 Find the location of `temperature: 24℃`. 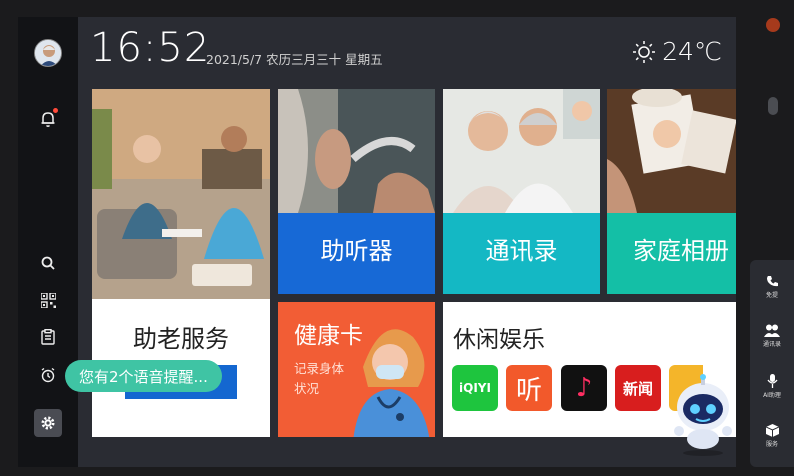

temperature: 24℃ is located at coordinates (692, 51).